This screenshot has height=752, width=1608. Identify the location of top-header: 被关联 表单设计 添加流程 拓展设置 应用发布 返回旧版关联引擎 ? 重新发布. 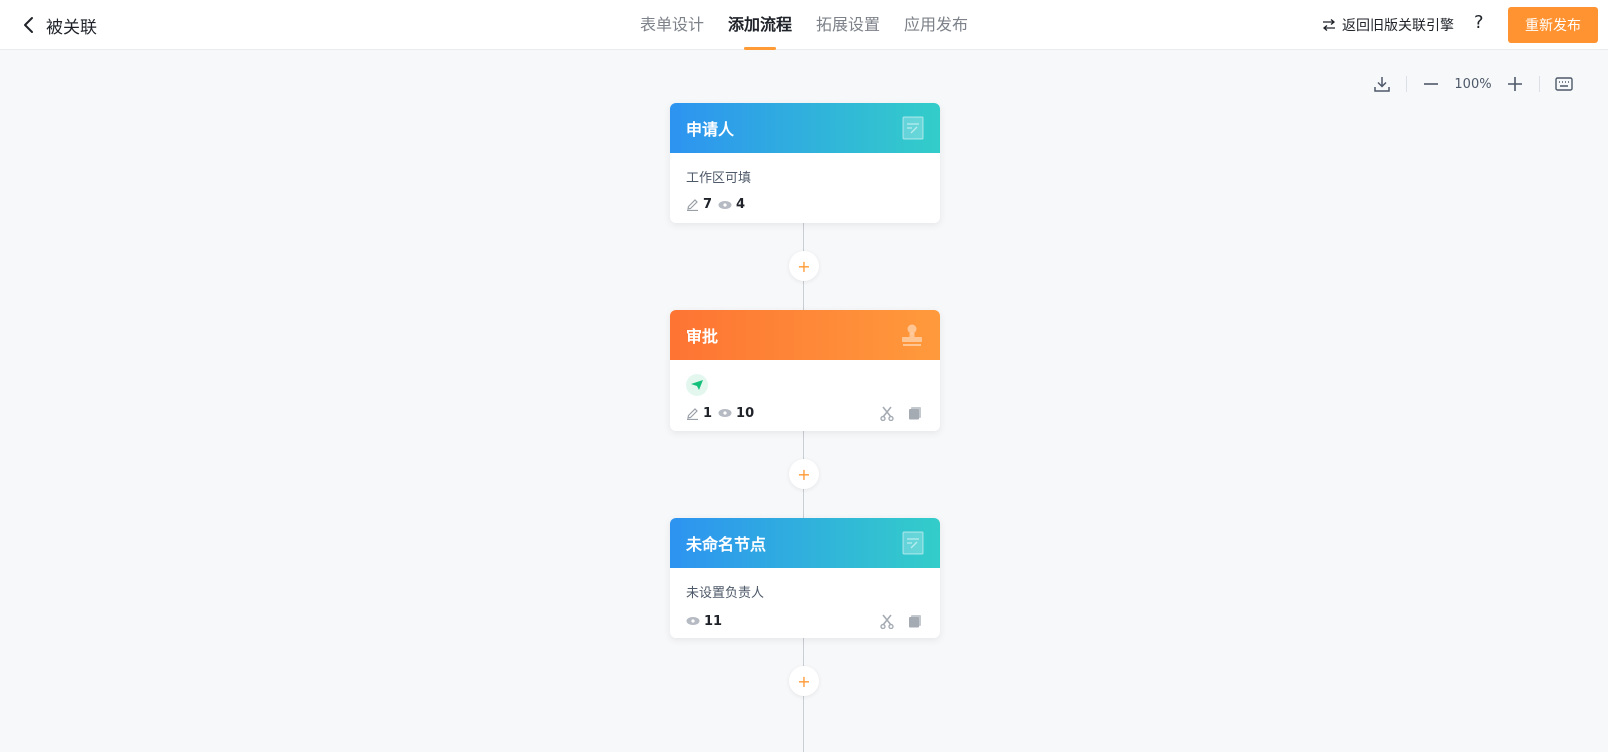
(804, 25).